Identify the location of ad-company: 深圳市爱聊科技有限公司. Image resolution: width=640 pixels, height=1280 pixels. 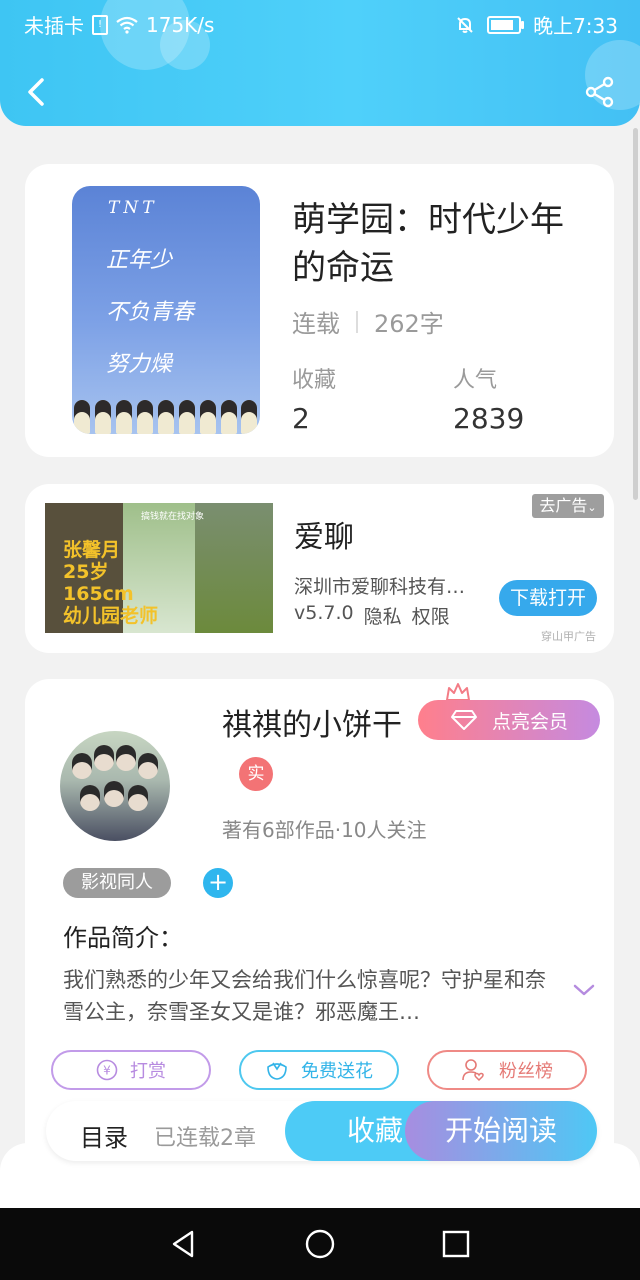
(389, 587).